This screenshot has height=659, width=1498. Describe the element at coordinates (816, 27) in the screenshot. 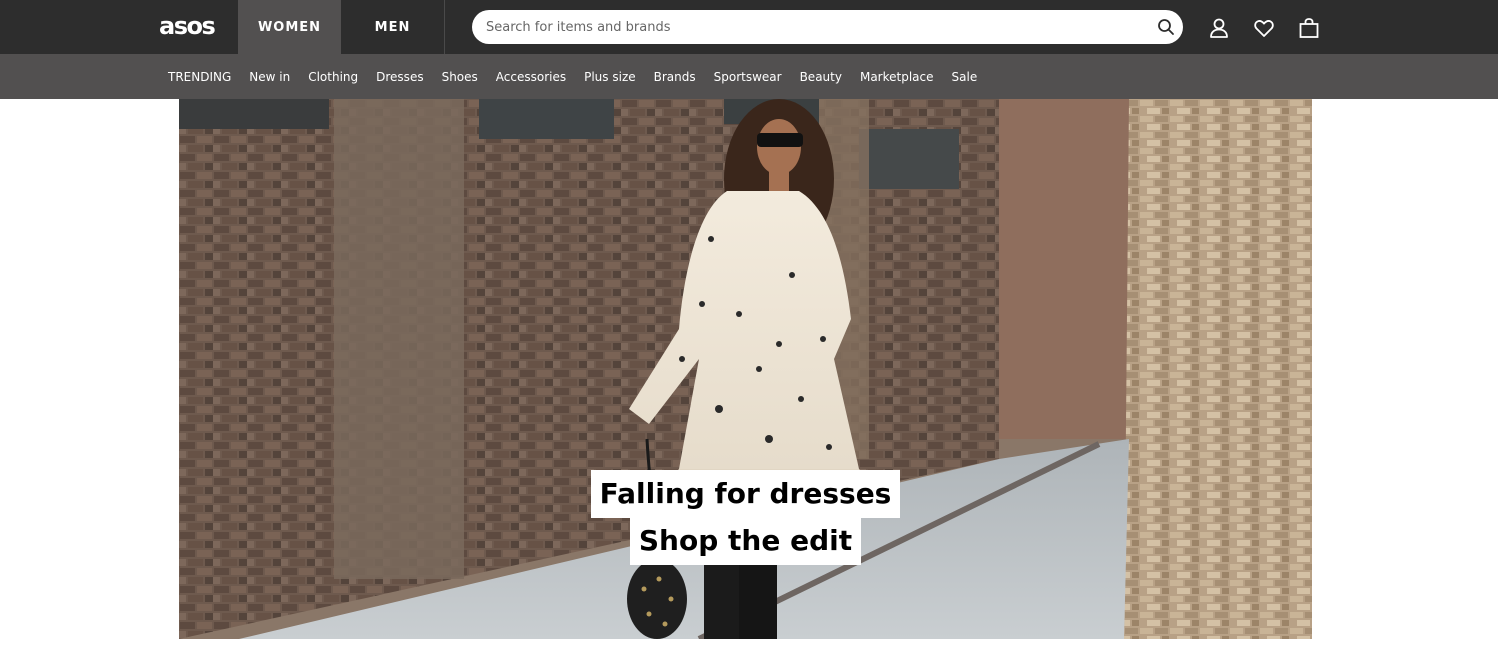

I see `search-input` at that location.